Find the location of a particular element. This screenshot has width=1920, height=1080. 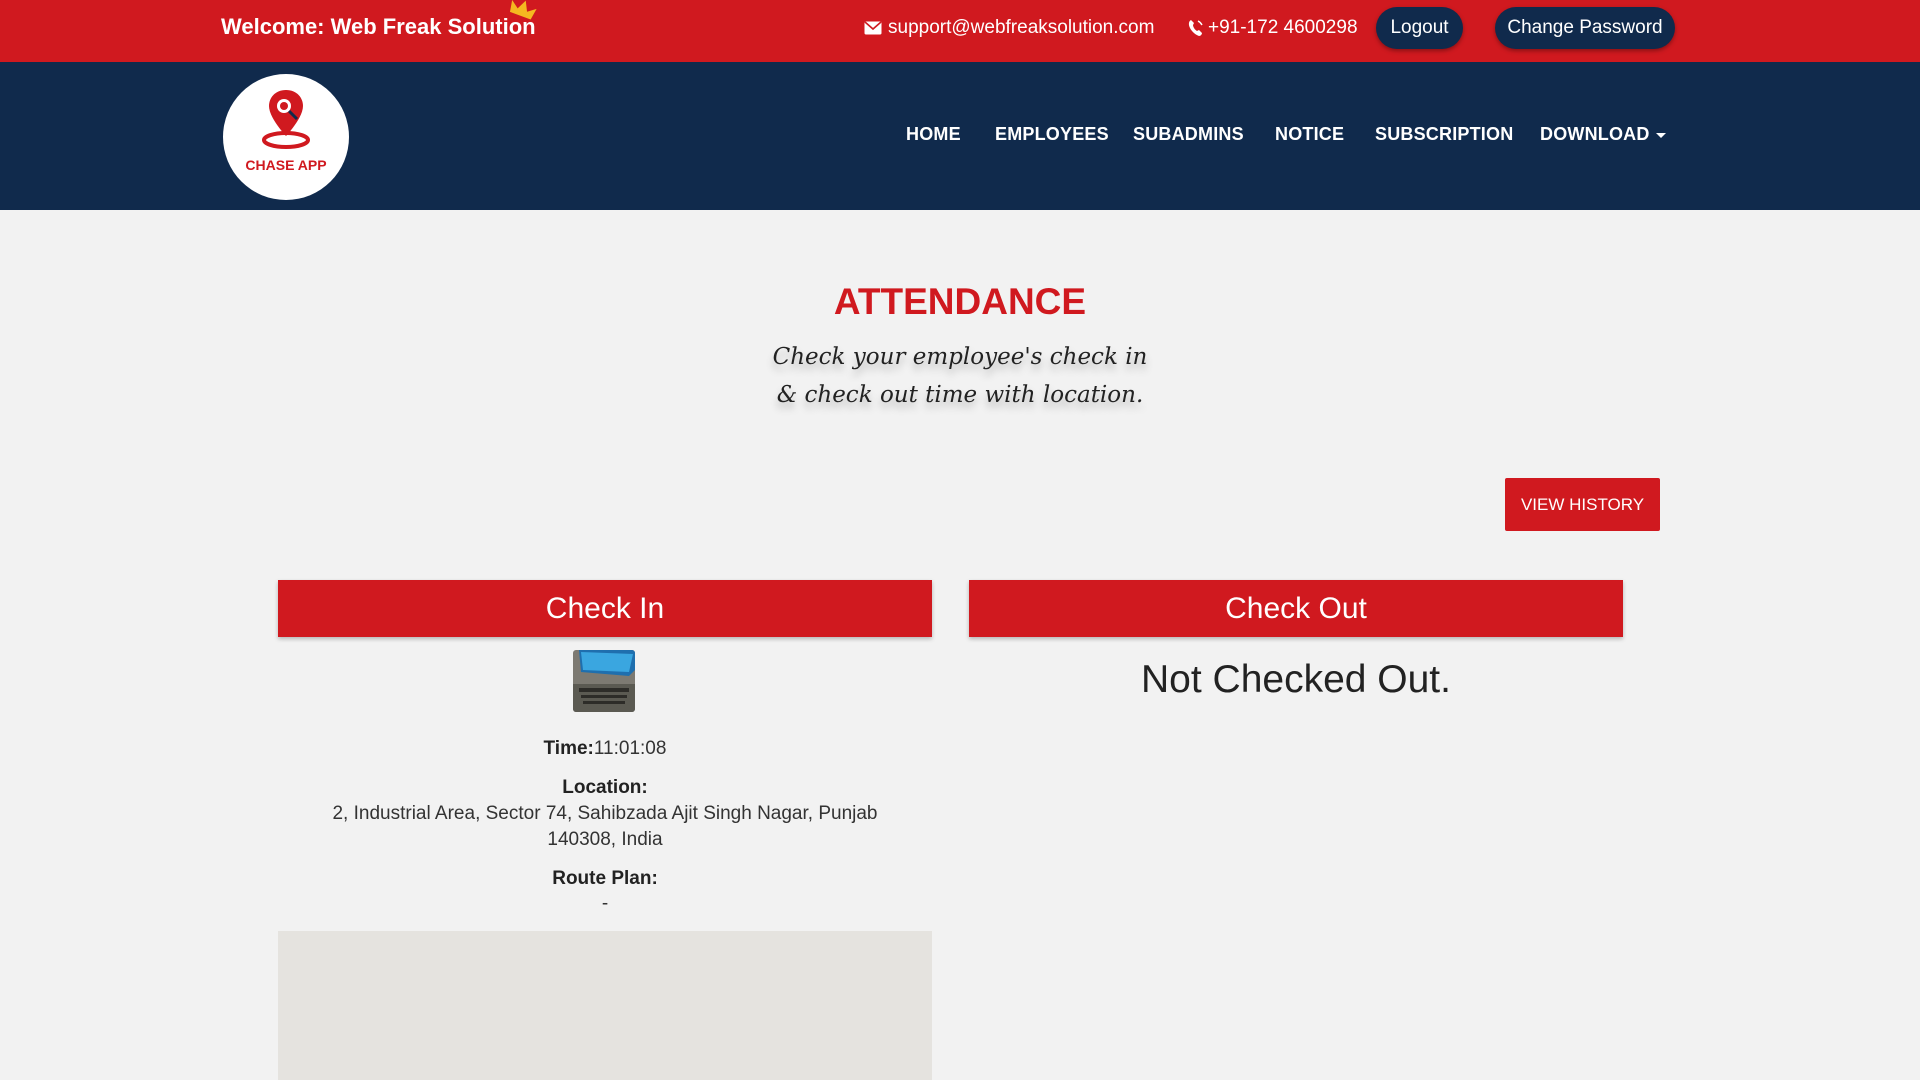

nav-home: HOME is located at coordinates (933, 134).